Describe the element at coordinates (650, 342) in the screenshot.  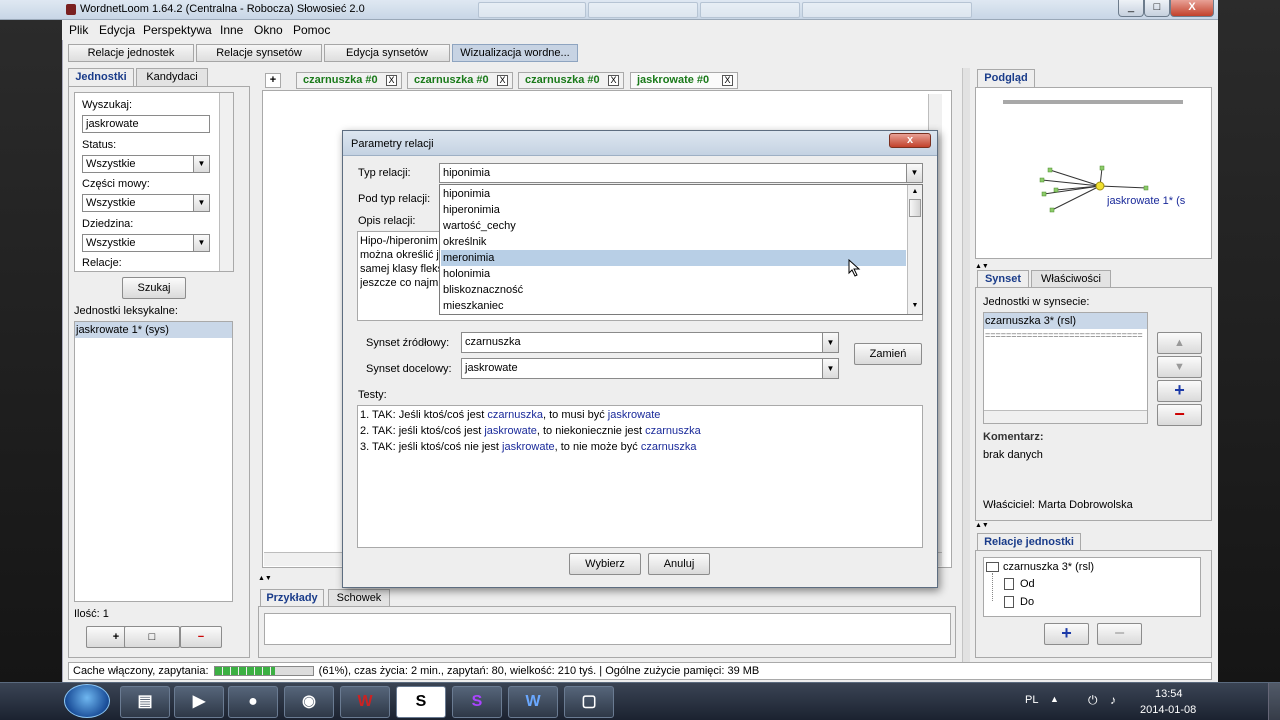
I see `source-synset-select: czarnuszka ▼` at that location.